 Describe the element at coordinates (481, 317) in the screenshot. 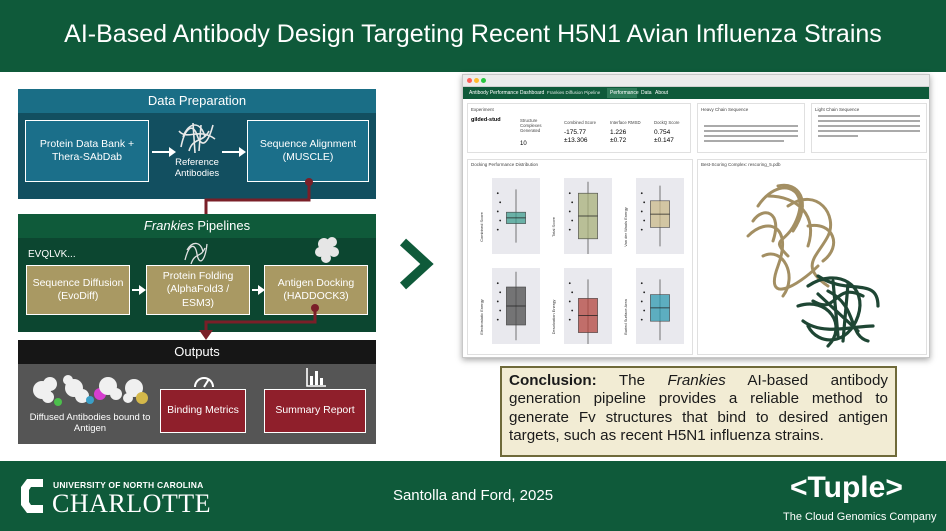

I see `boxplot-ylabel: Electrostatic Energy` at that location.